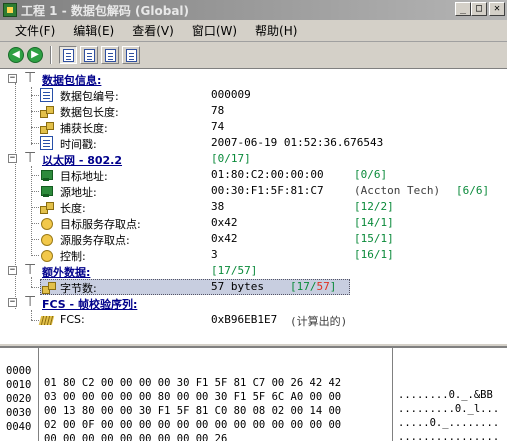 This screenshot has width=507, height=441. What do you see at coordinates (253, 10) in the screenshot?
I see `title-bar: 工程 1 - 数据包解码 (Global) _ □ ✕` at bounding box center [253, 10].